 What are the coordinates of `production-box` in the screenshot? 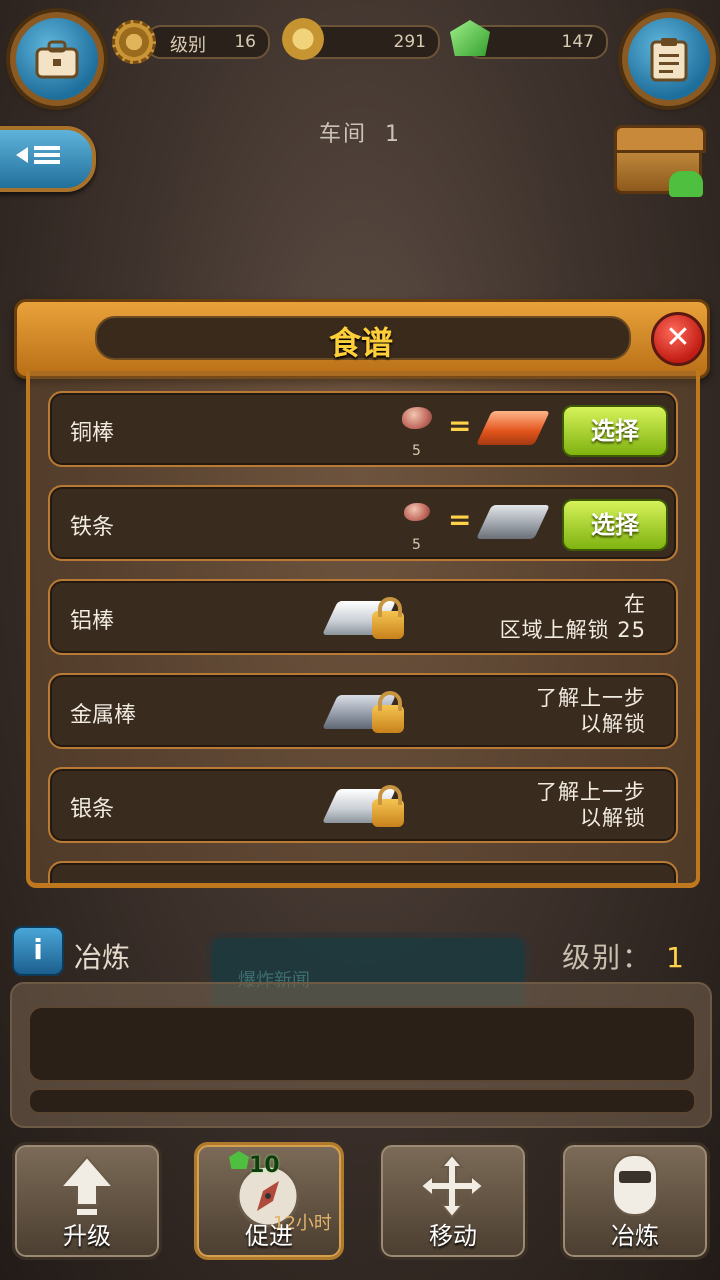 It's located at (361, 1055).